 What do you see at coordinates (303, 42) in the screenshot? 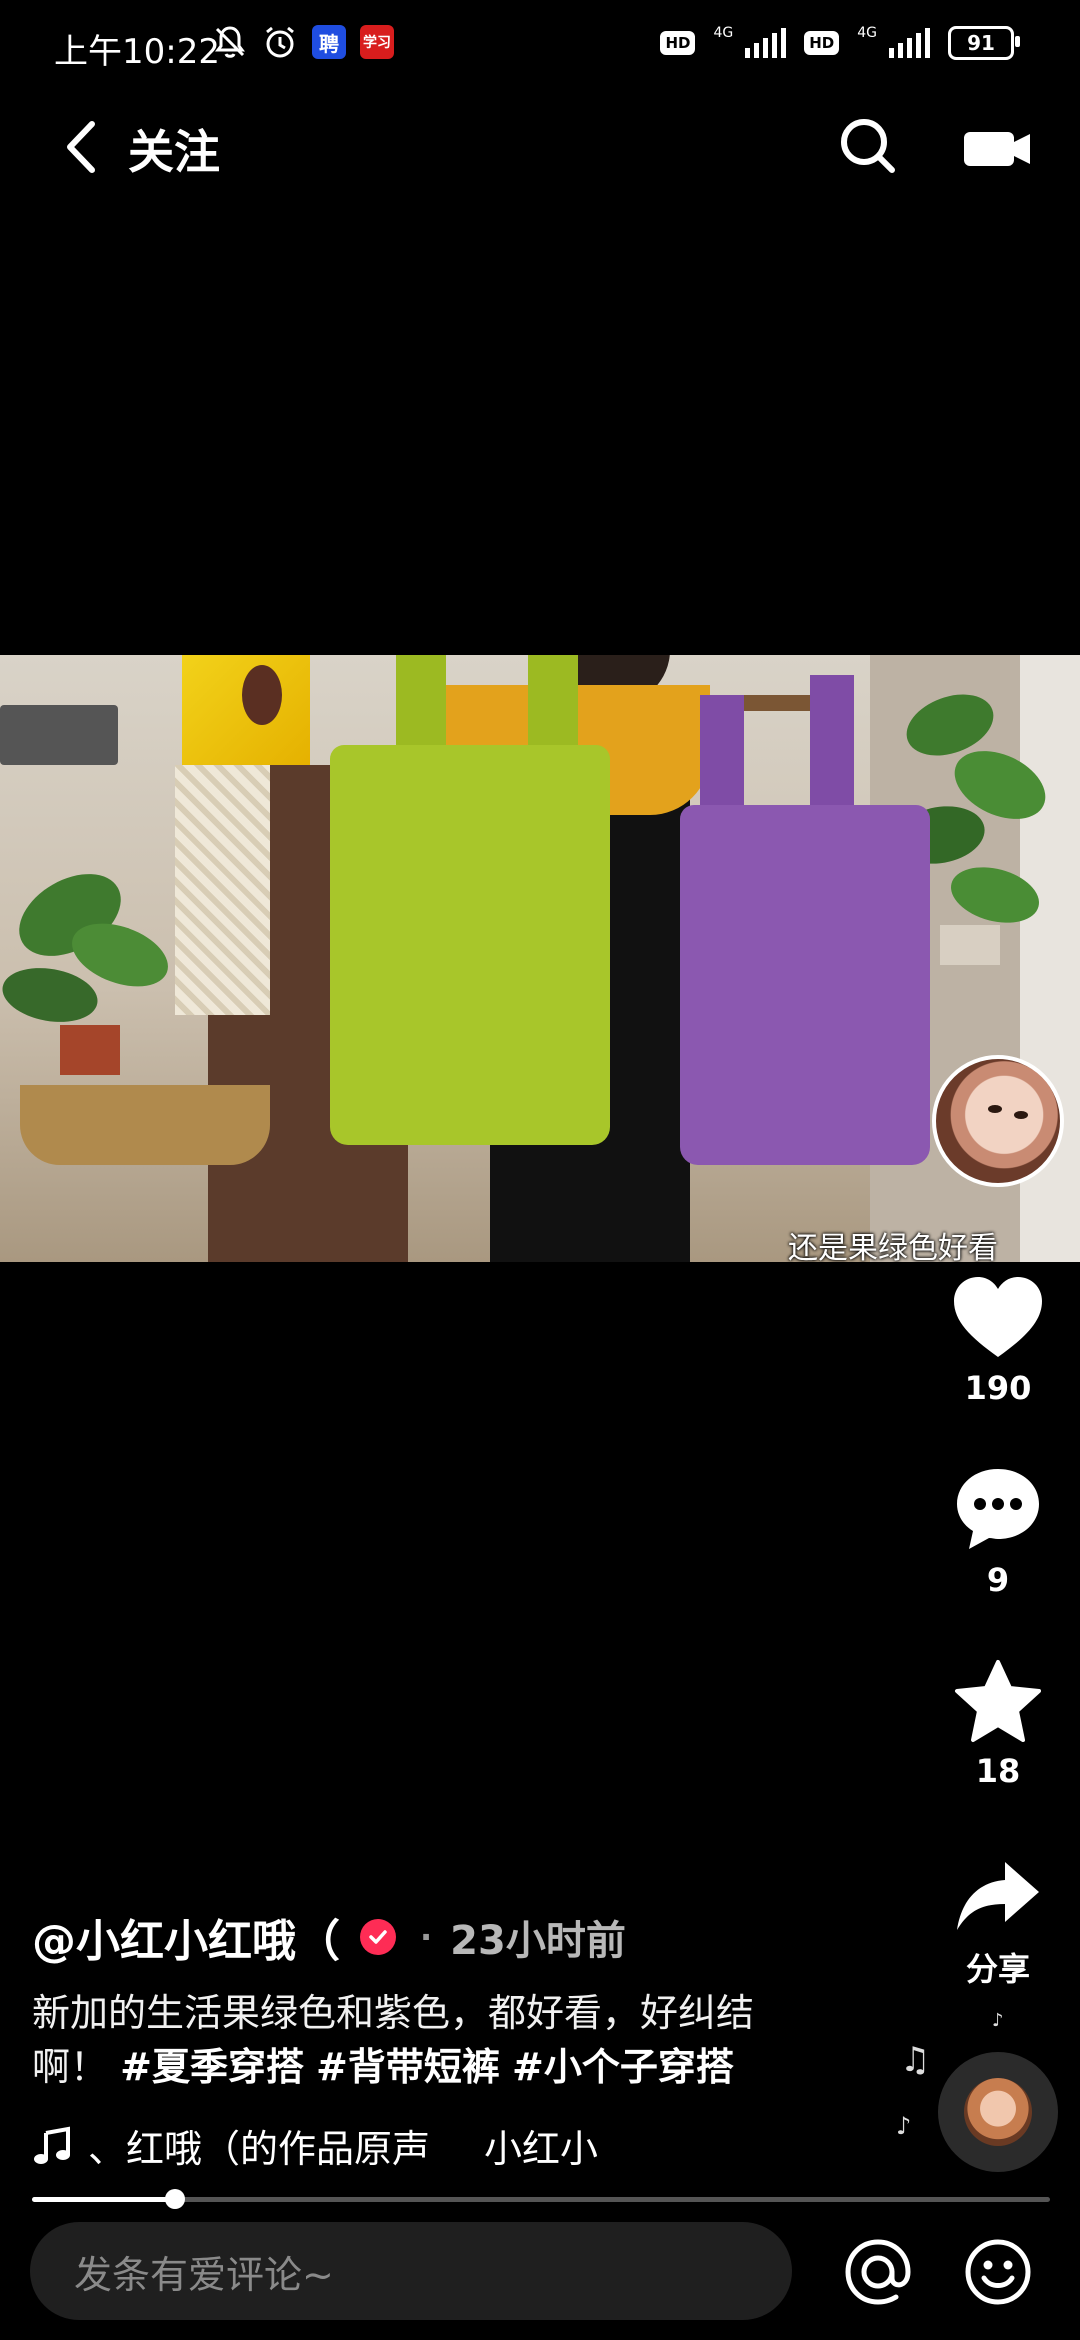
I see `status-notification-icons: 聘 学习` at bounding box center [303, 42].